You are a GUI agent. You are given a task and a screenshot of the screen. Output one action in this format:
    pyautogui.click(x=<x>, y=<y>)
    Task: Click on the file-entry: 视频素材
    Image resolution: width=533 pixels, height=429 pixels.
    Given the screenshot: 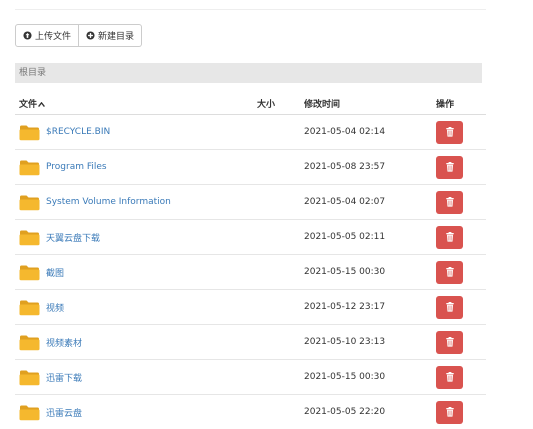 What is the action you would take?
    pyautogui.click(x=136, y=342)
    